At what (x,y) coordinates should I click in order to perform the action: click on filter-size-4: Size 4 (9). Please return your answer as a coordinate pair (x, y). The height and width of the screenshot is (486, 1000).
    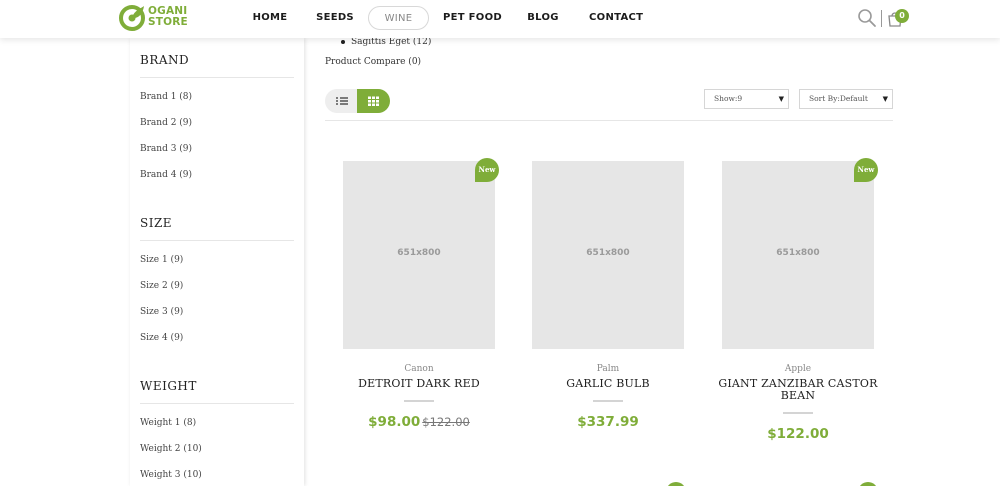
    Looking at the image, I should click on (161, 338).